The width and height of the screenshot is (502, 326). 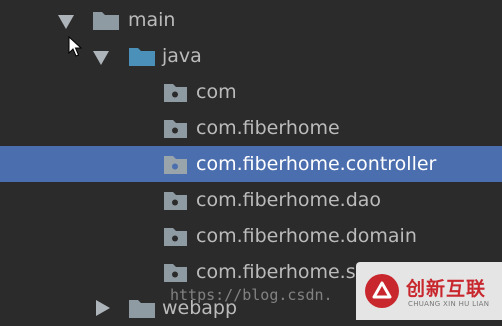 I want to click on watermark-url: https://blog.csdn., so click(x=251, y=295).